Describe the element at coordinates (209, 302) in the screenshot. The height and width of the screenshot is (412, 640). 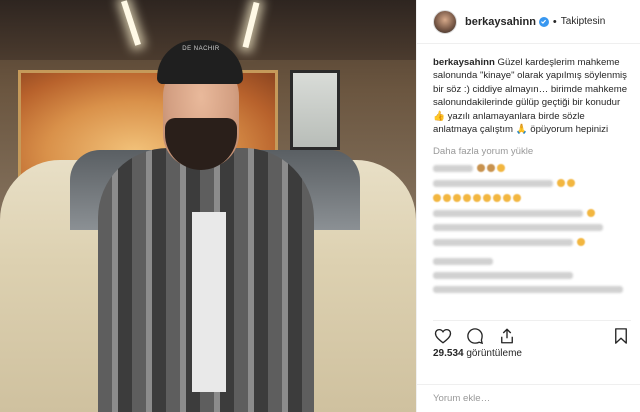
I see `white-undershirt` at that location.